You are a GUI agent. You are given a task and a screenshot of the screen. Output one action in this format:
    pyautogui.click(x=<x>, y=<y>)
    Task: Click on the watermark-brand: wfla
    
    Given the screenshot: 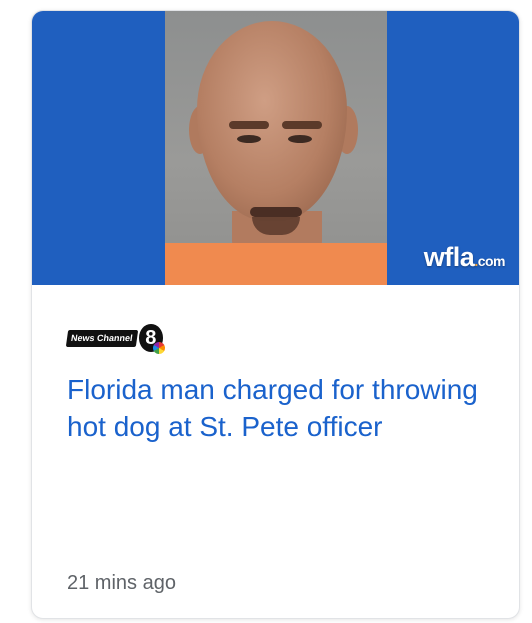 What is the action you would take?
    pyautogui.click(x=449, y=257)
    